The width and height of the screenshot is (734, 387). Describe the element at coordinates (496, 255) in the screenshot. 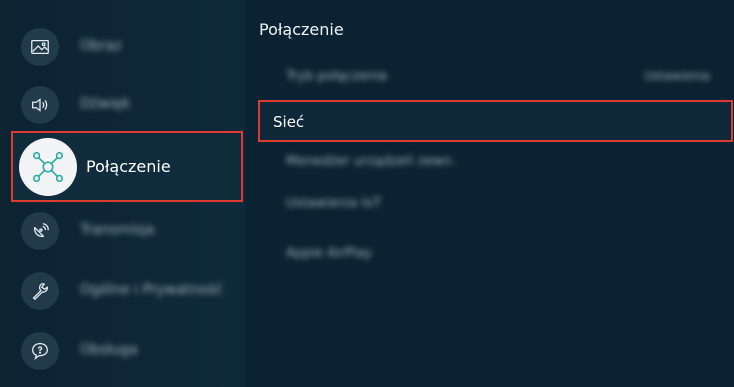

I see `menu-row-airplay: Apple AirPlay` at that location.